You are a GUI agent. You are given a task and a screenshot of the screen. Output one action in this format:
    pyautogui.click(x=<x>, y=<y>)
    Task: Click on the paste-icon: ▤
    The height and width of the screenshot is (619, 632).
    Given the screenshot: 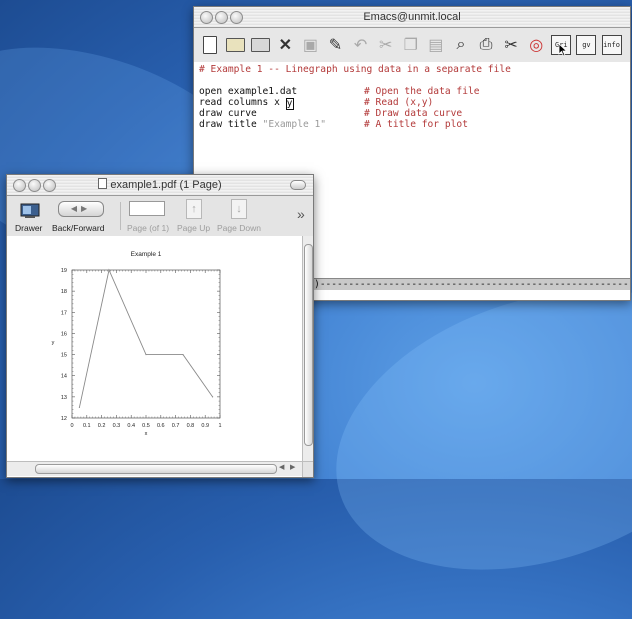 What is the action you would take?
    pyautogui.click(x=436, y=45)
    